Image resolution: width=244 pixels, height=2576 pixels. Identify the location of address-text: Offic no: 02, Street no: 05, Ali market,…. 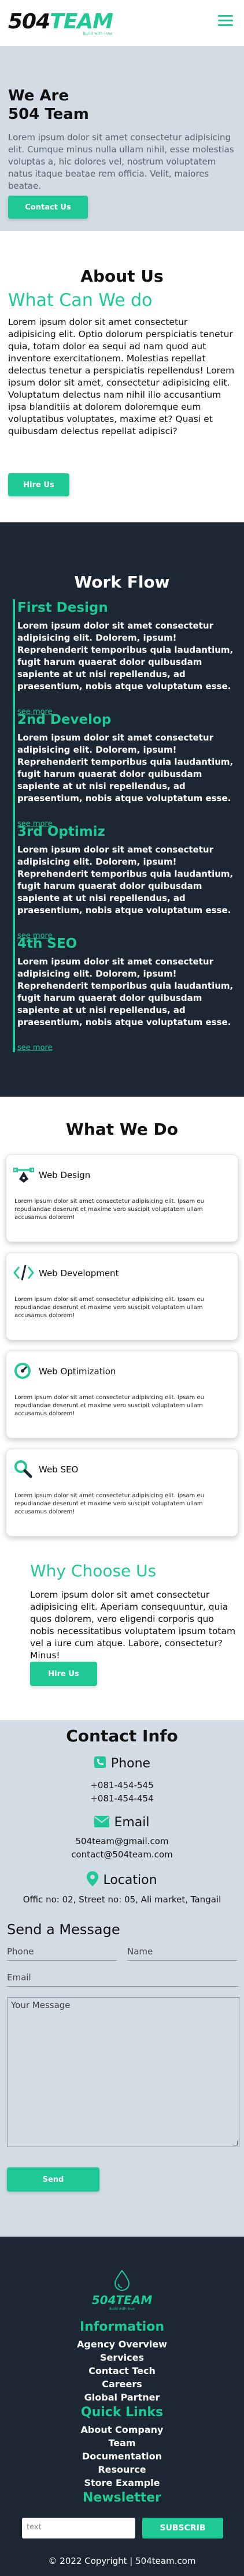
(122, 1899).